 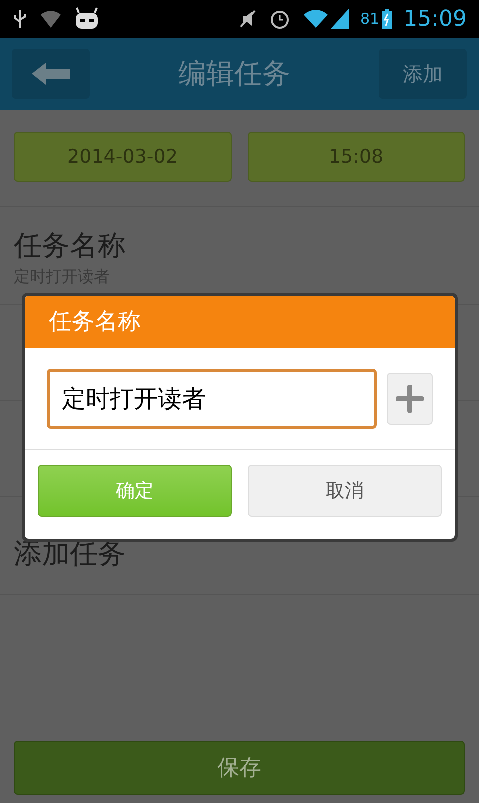 What do you see at coordinates (356, 157) in the screenshot?
I see `time-button: 15:08` at bounding box center [356, 157].